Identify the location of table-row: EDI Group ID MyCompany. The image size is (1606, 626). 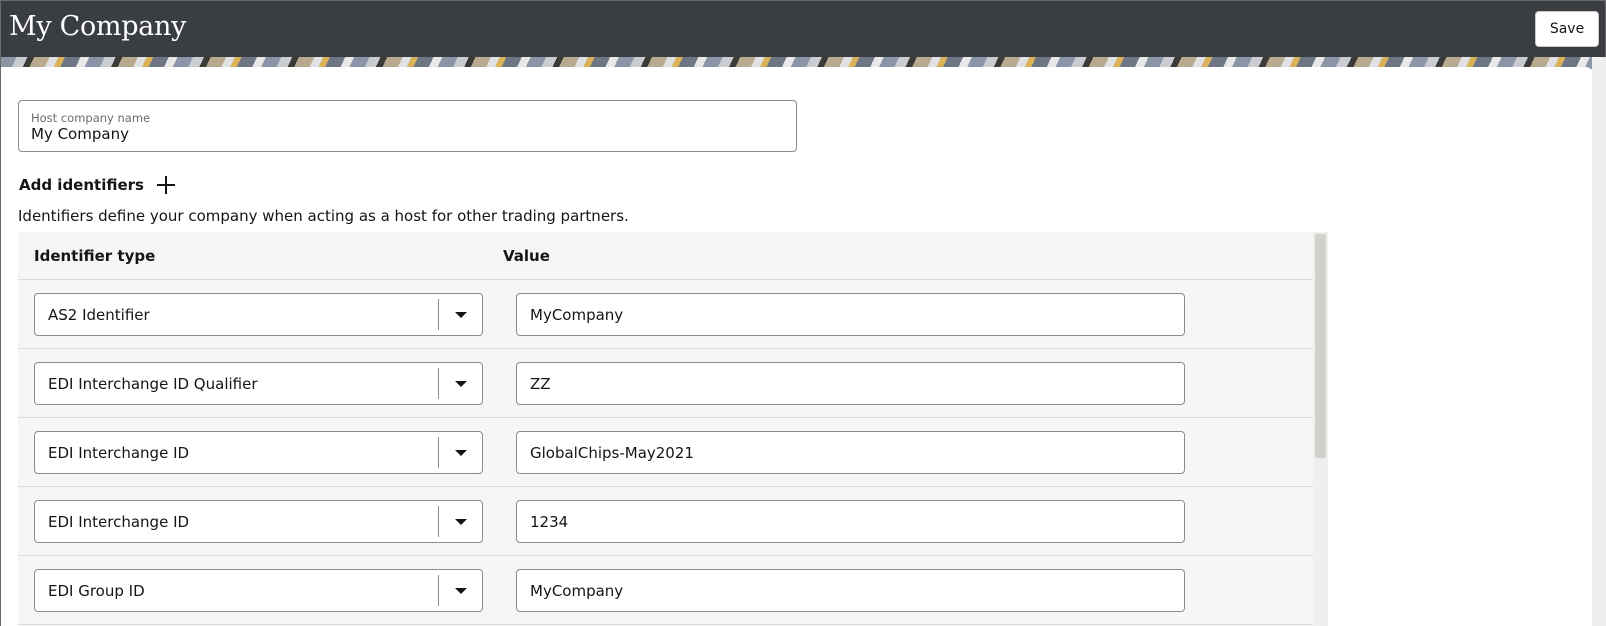
(665, 590).